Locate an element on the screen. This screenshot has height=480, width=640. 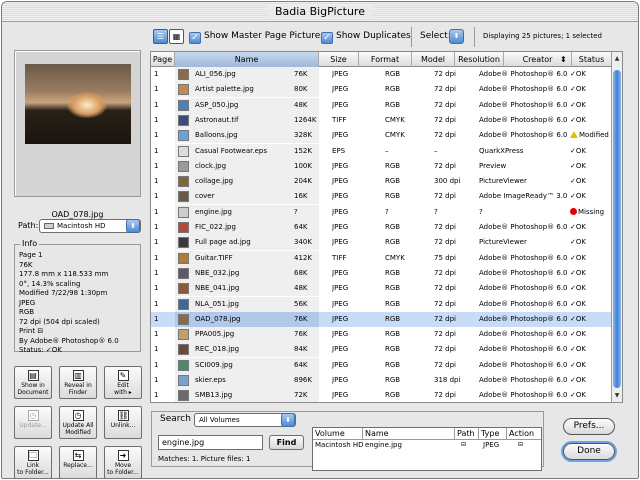
show-duplicates-checkbox: ✓ Show Duplicates is located at coordinates (366, 36).